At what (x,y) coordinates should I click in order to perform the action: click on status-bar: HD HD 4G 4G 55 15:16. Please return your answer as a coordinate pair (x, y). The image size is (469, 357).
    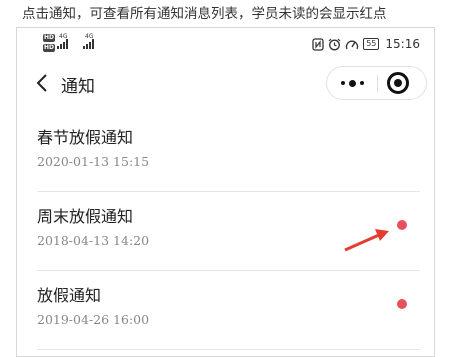
    Looking at the image, I should click on (225, 43).